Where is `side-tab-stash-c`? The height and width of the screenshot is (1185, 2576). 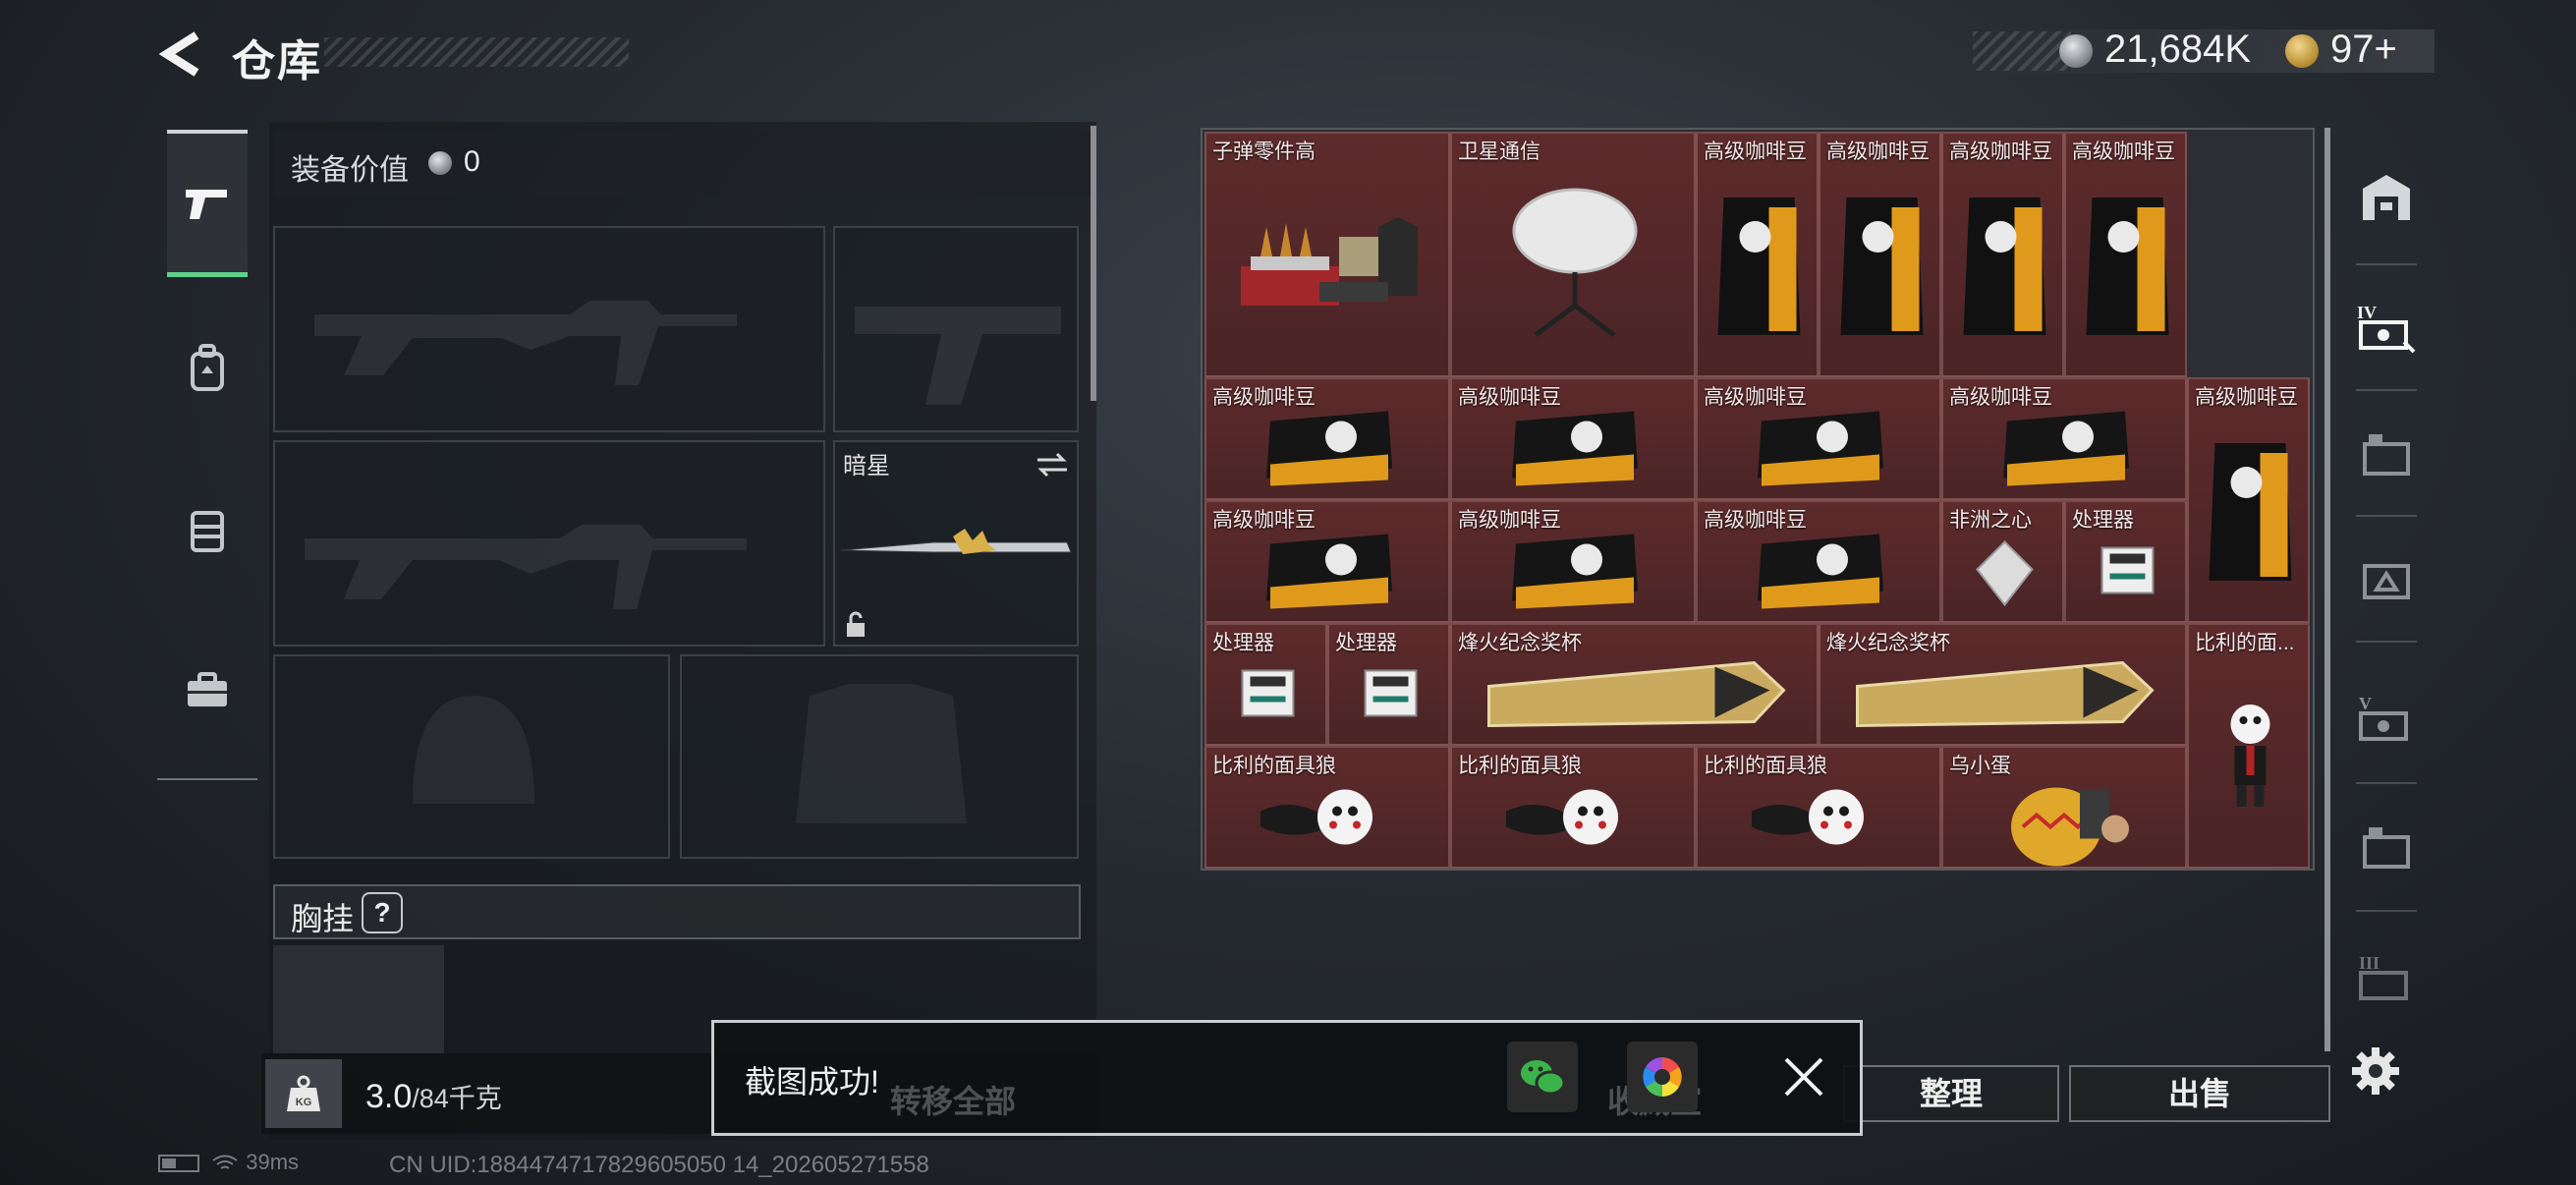 side-tab-stash-c is located at coordinates (2386, 845).